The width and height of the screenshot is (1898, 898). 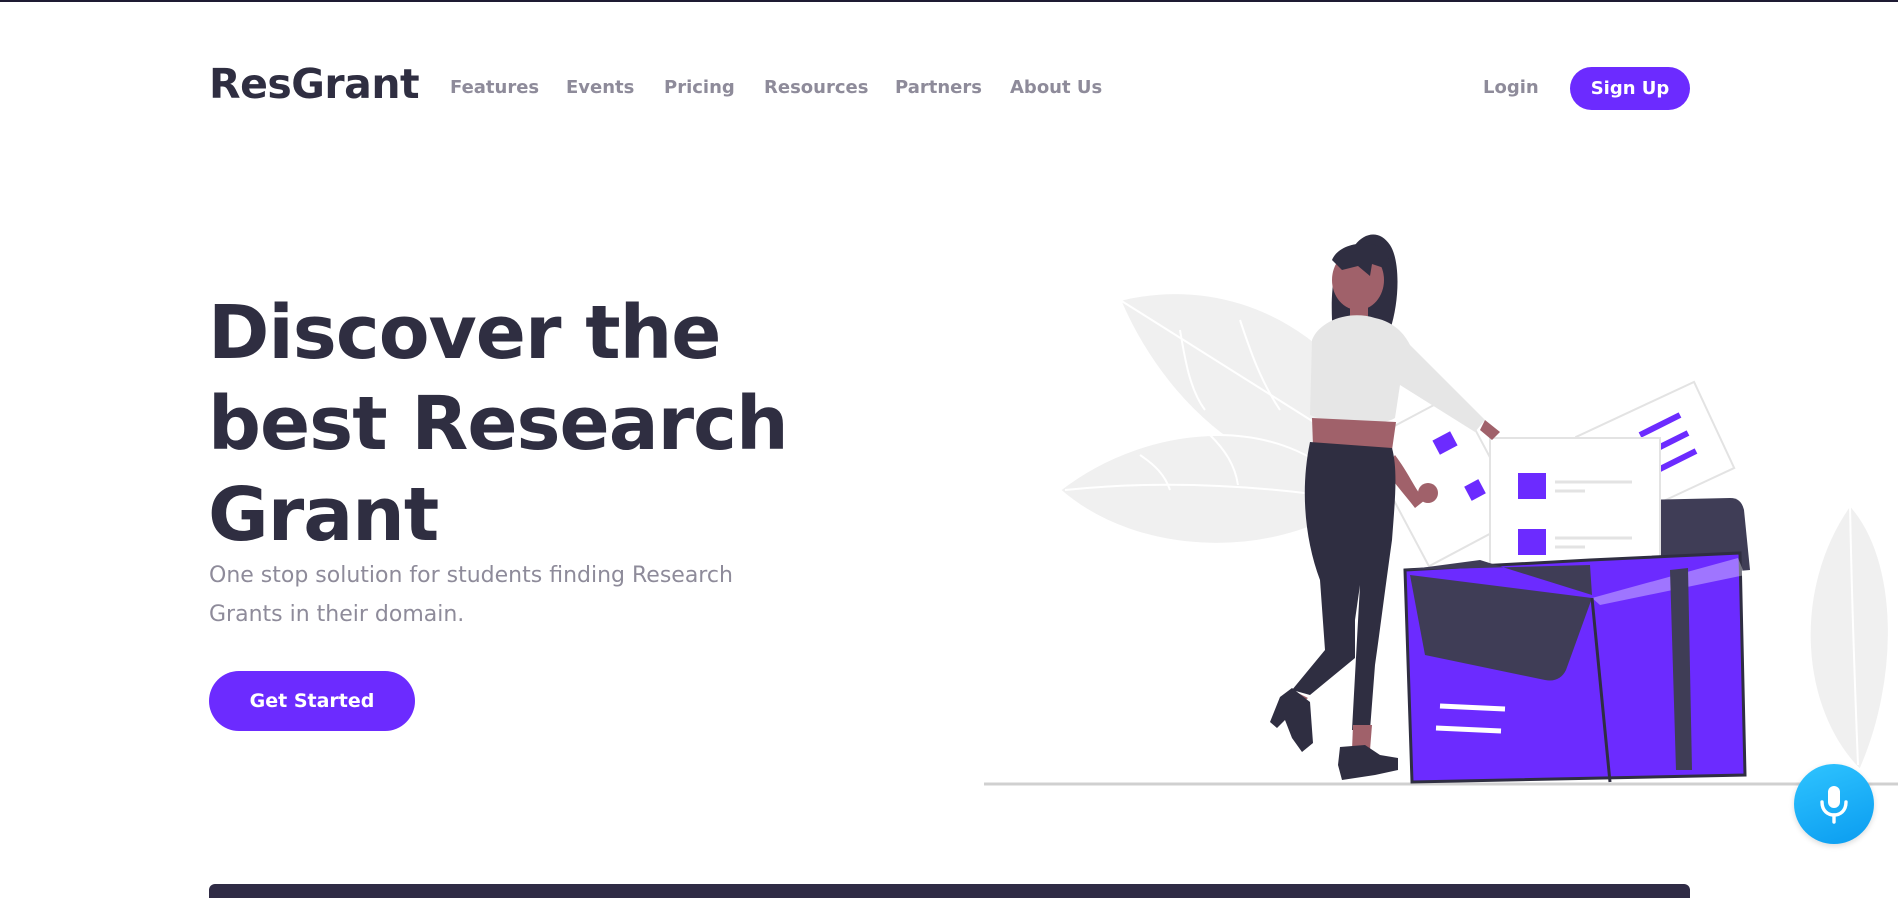 I want to click on hero-title-line-2: best Research, so click(x=498, y=424).